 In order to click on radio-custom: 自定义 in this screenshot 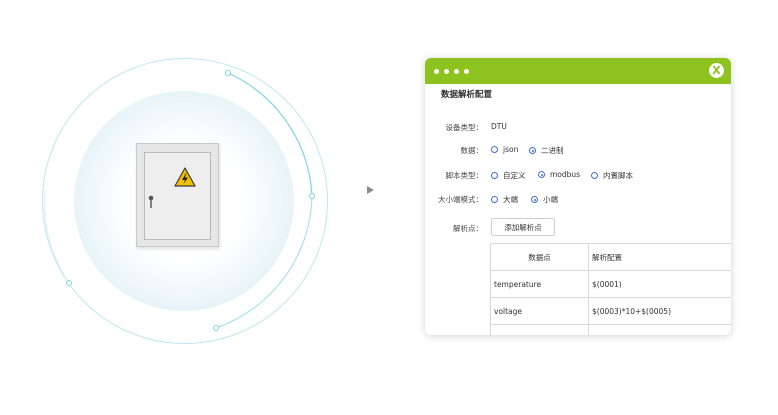, I will do `click(508, 175)`.